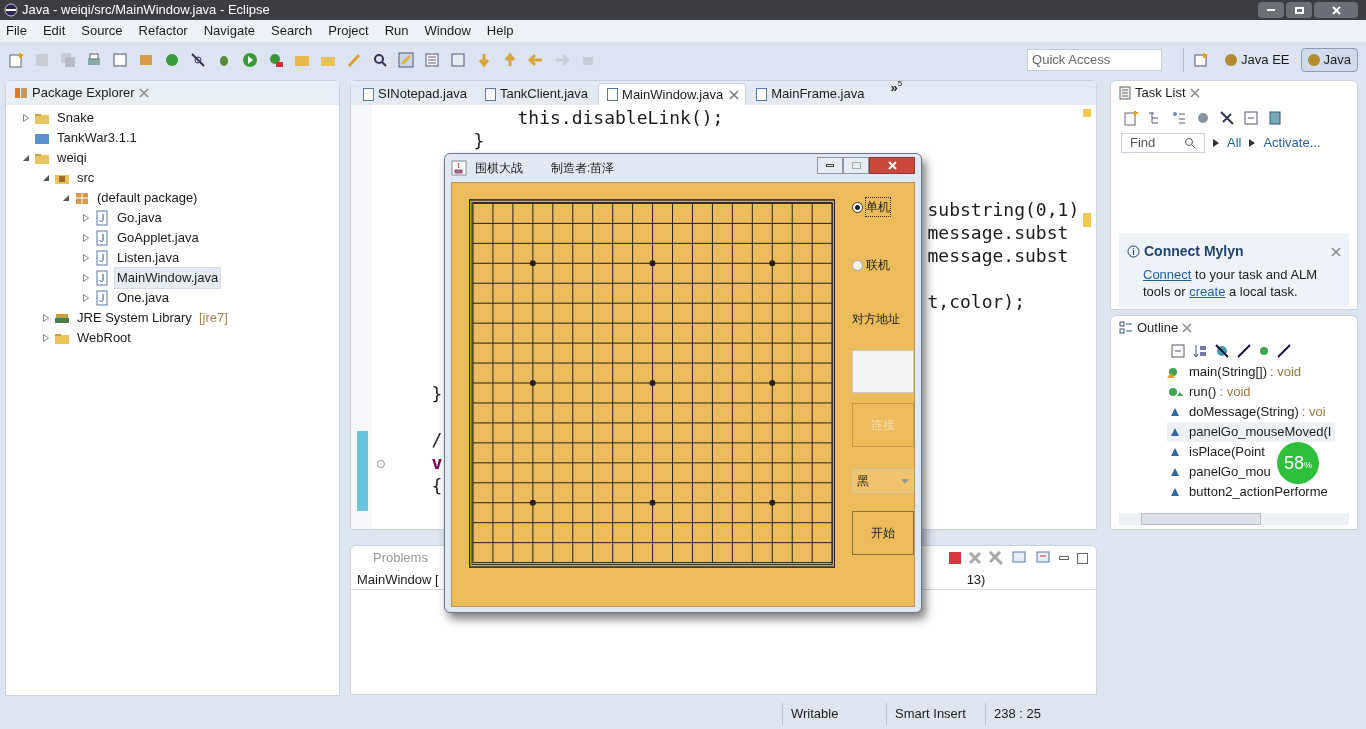 The width and height of the screenshot is (1366, 729). What do you see at coordinates (250, 60) in the screenshot?
I see `run-icon` at bounding box center [250, 60].